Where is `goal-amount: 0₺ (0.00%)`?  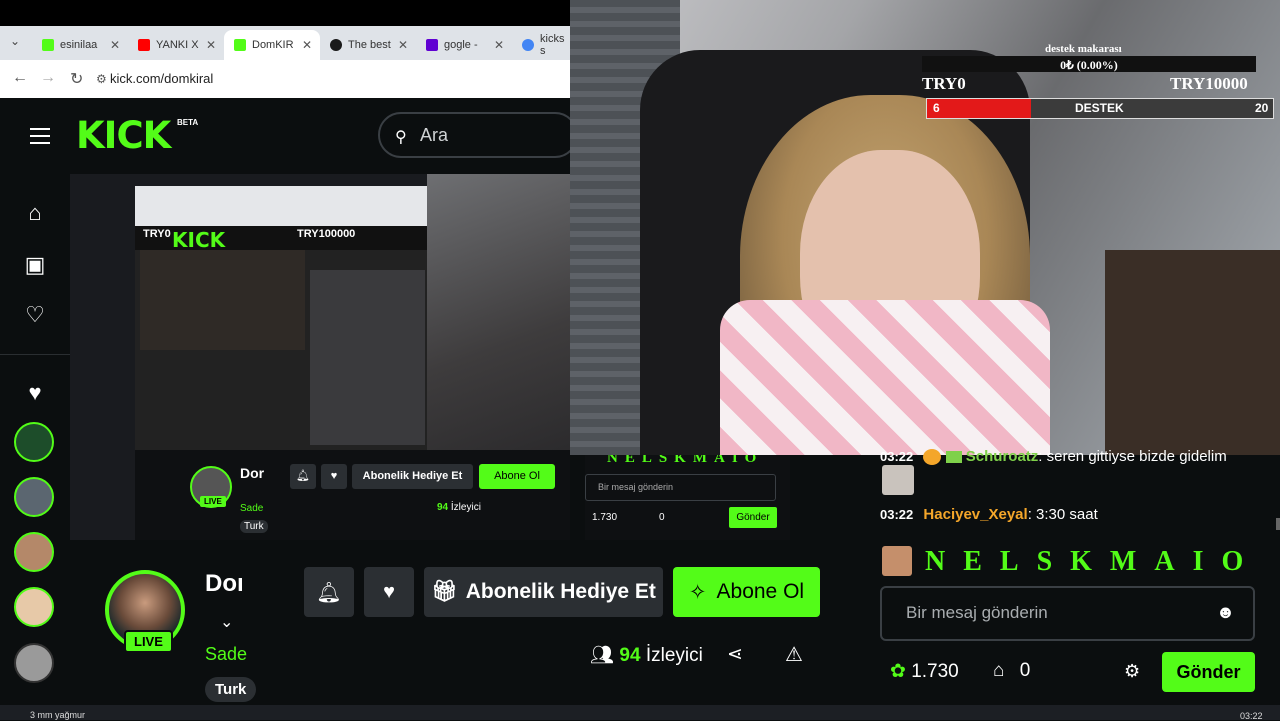
goal-amount: 0₺ (0.00%) is located at coordinates (1089, 65).